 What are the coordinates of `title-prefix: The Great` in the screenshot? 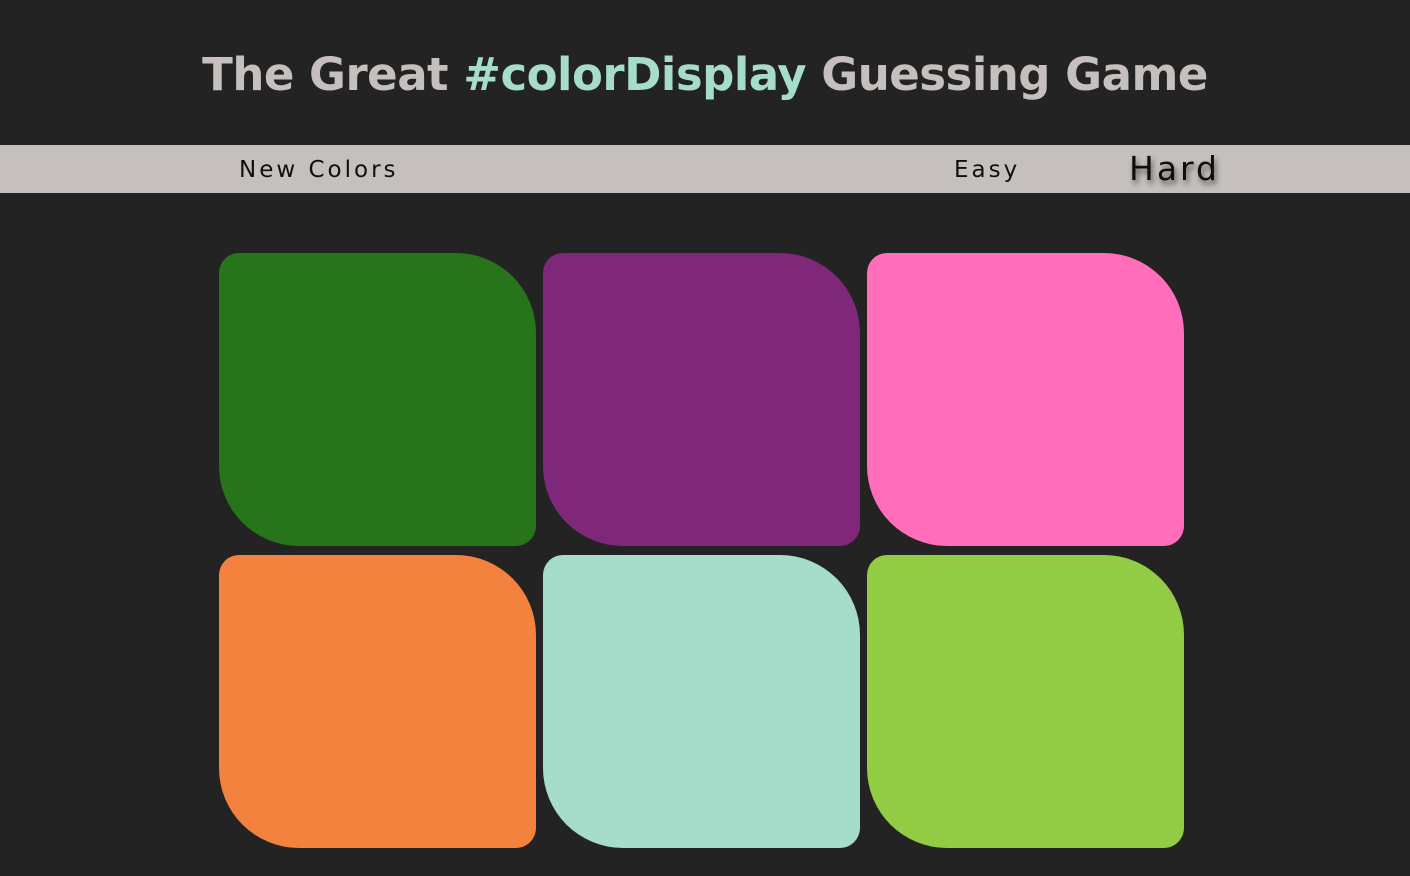 It's located at (333, 74).